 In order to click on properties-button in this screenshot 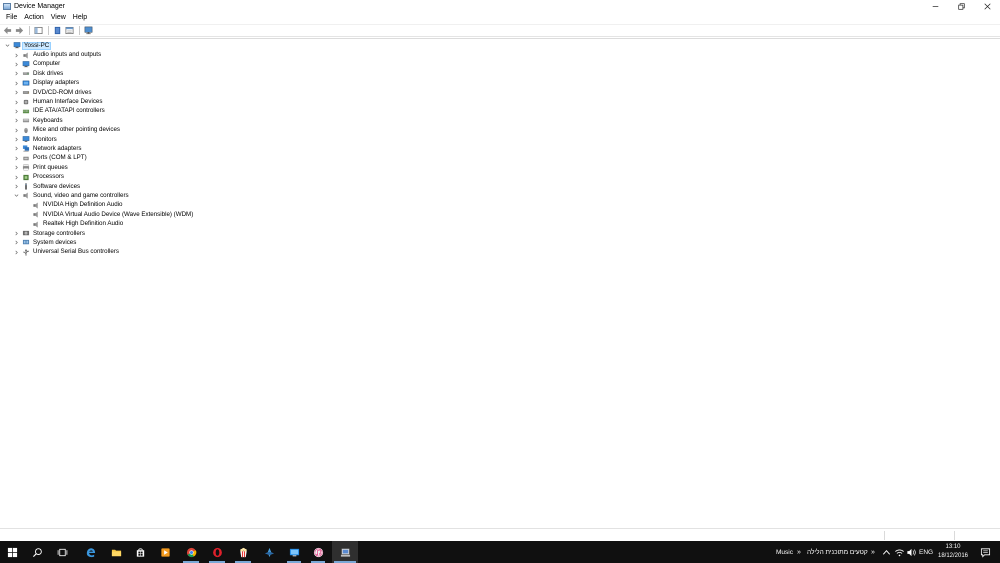, I will do `click(69, 30)`.